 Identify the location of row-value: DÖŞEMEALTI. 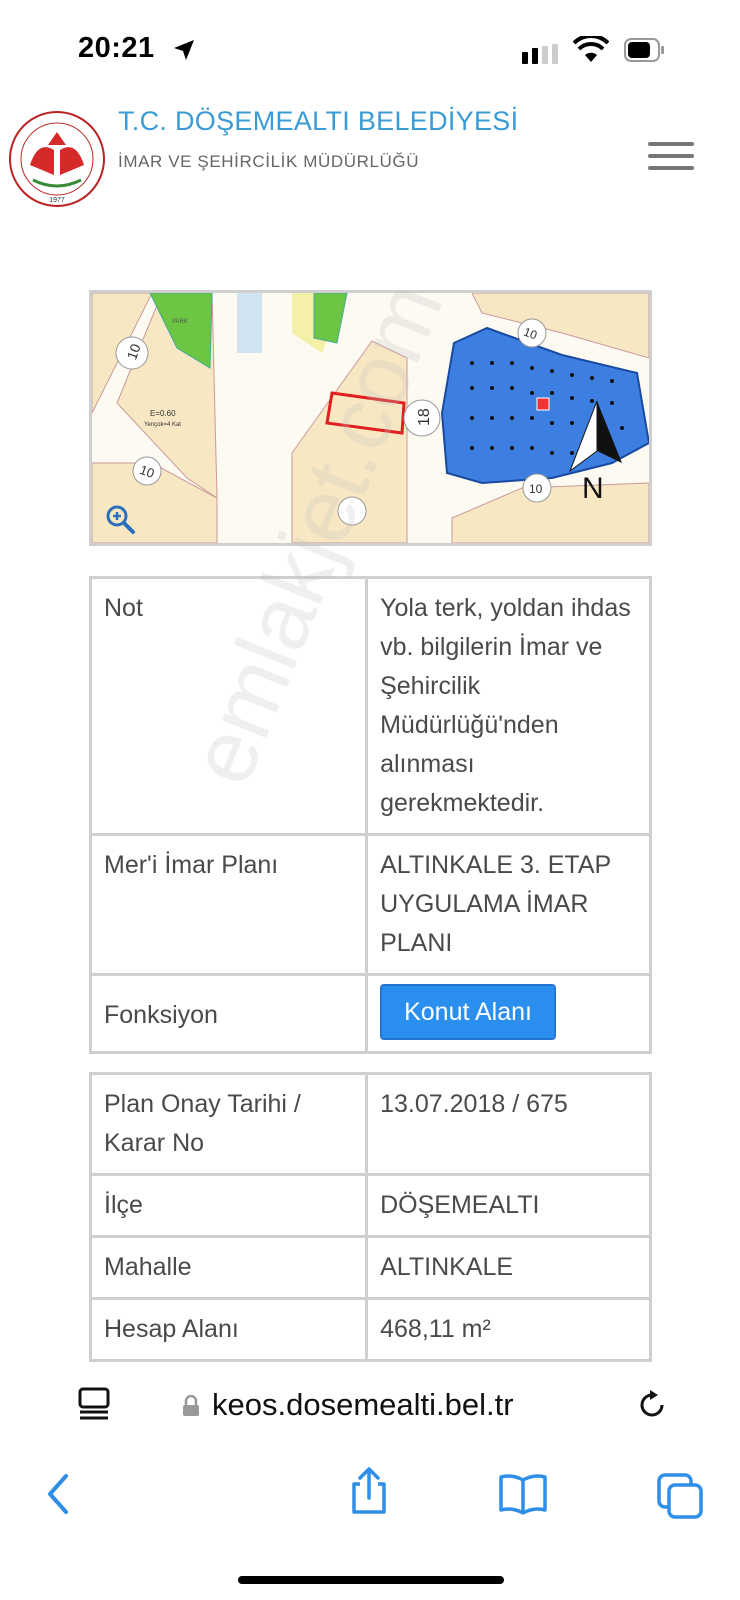
(508, 1205).